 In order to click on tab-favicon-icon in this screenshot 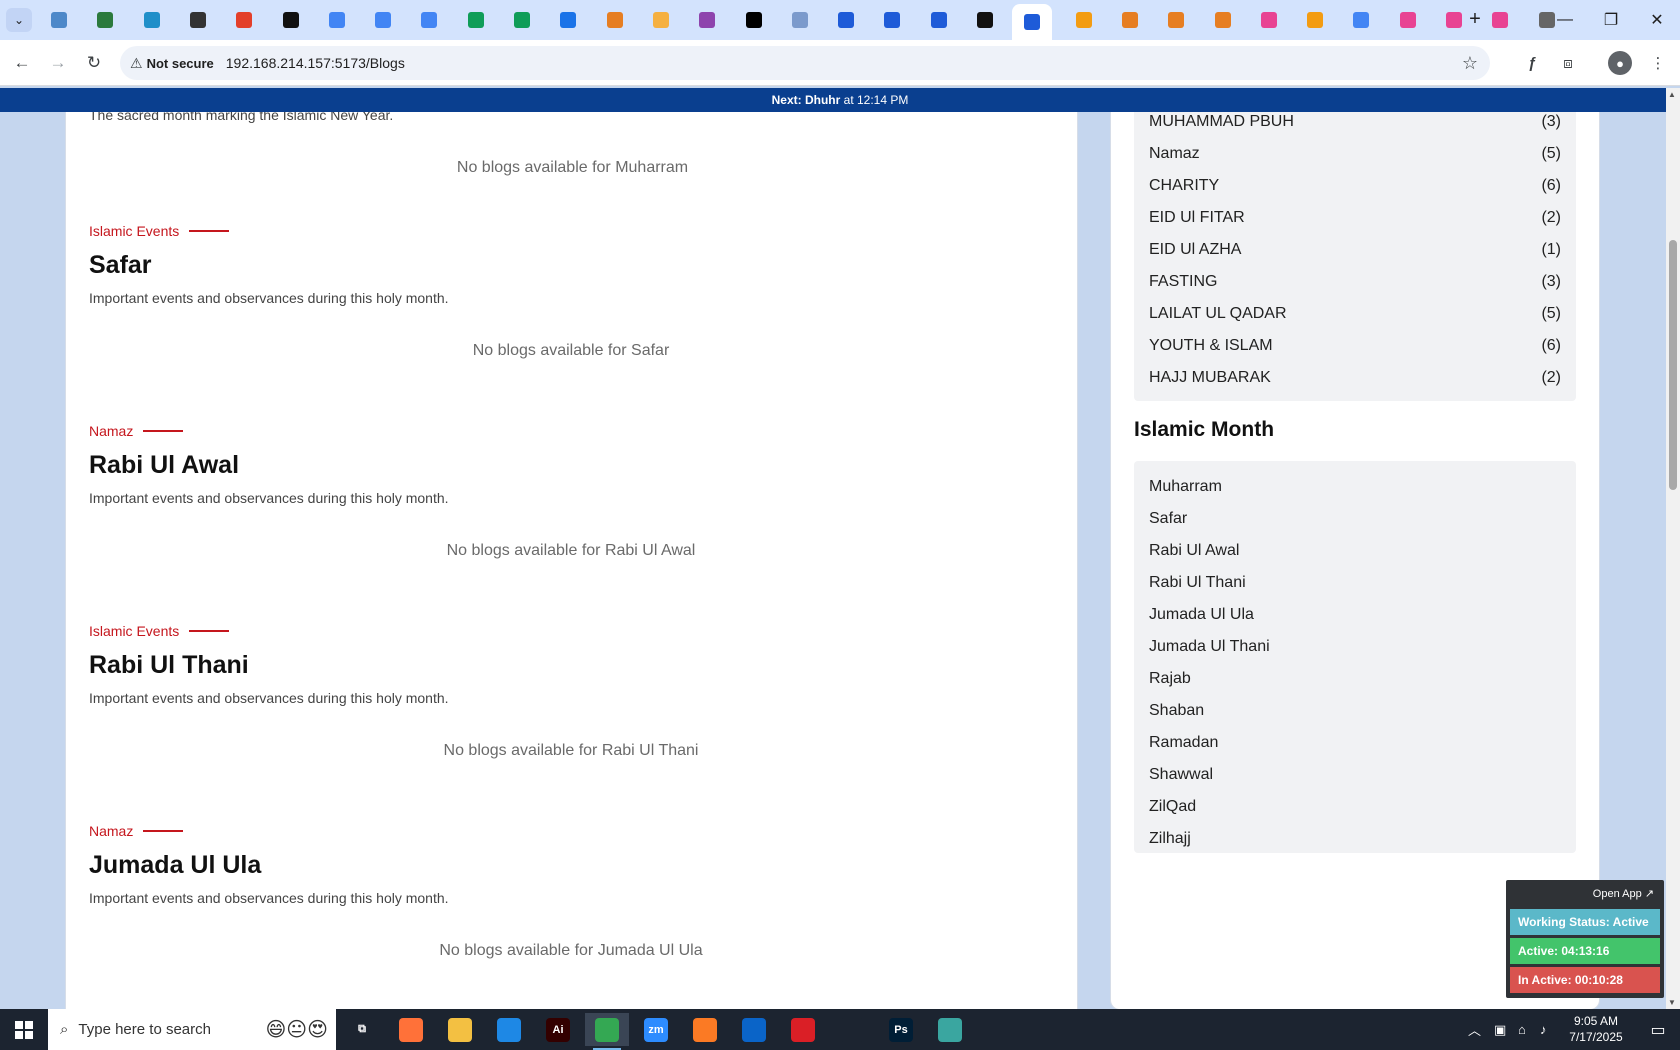, I will do `click(59, 20)`.